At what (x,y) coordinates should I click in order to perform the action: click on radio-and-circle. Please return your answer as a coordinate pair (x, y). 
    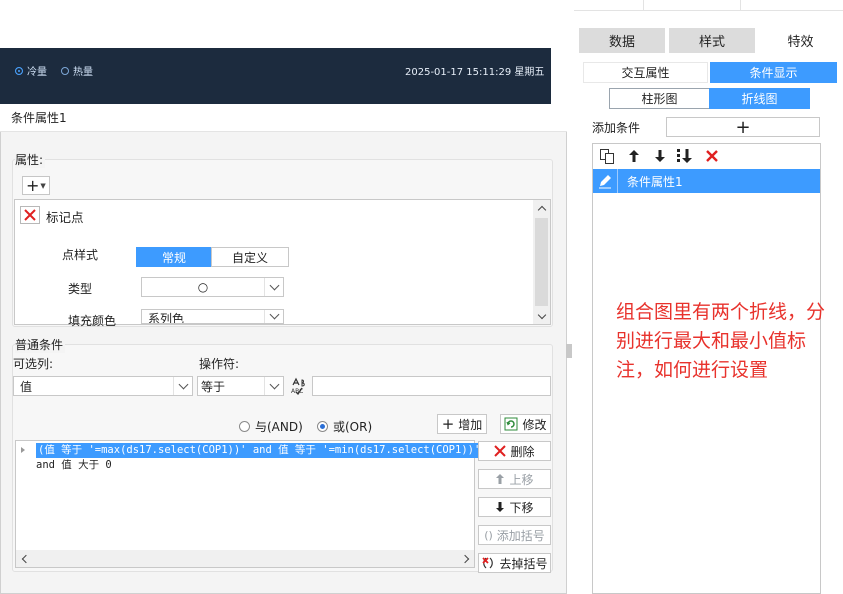
    Looking at the image, I should click on (244, 426).